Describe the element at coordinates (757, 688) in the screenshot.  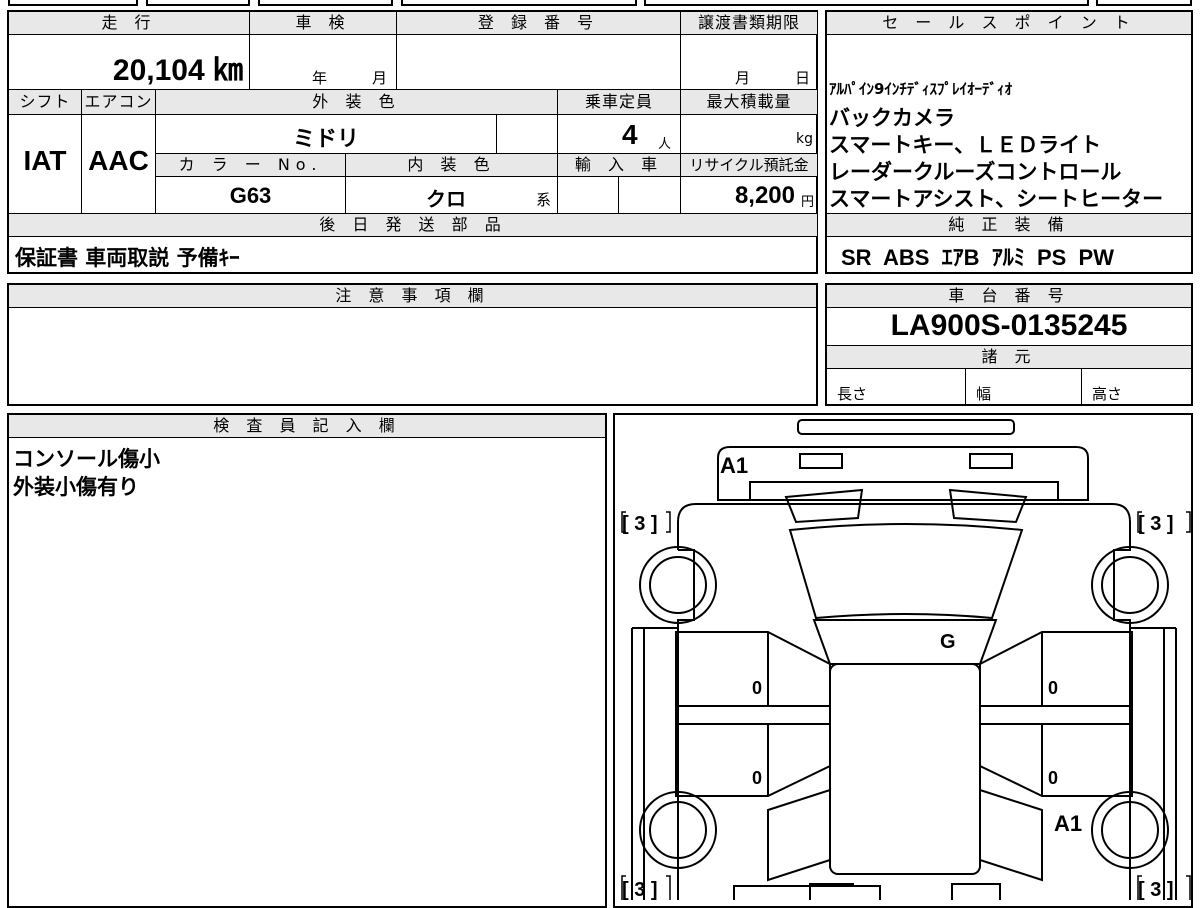
I see `mark-door-fl: 0` at that location.